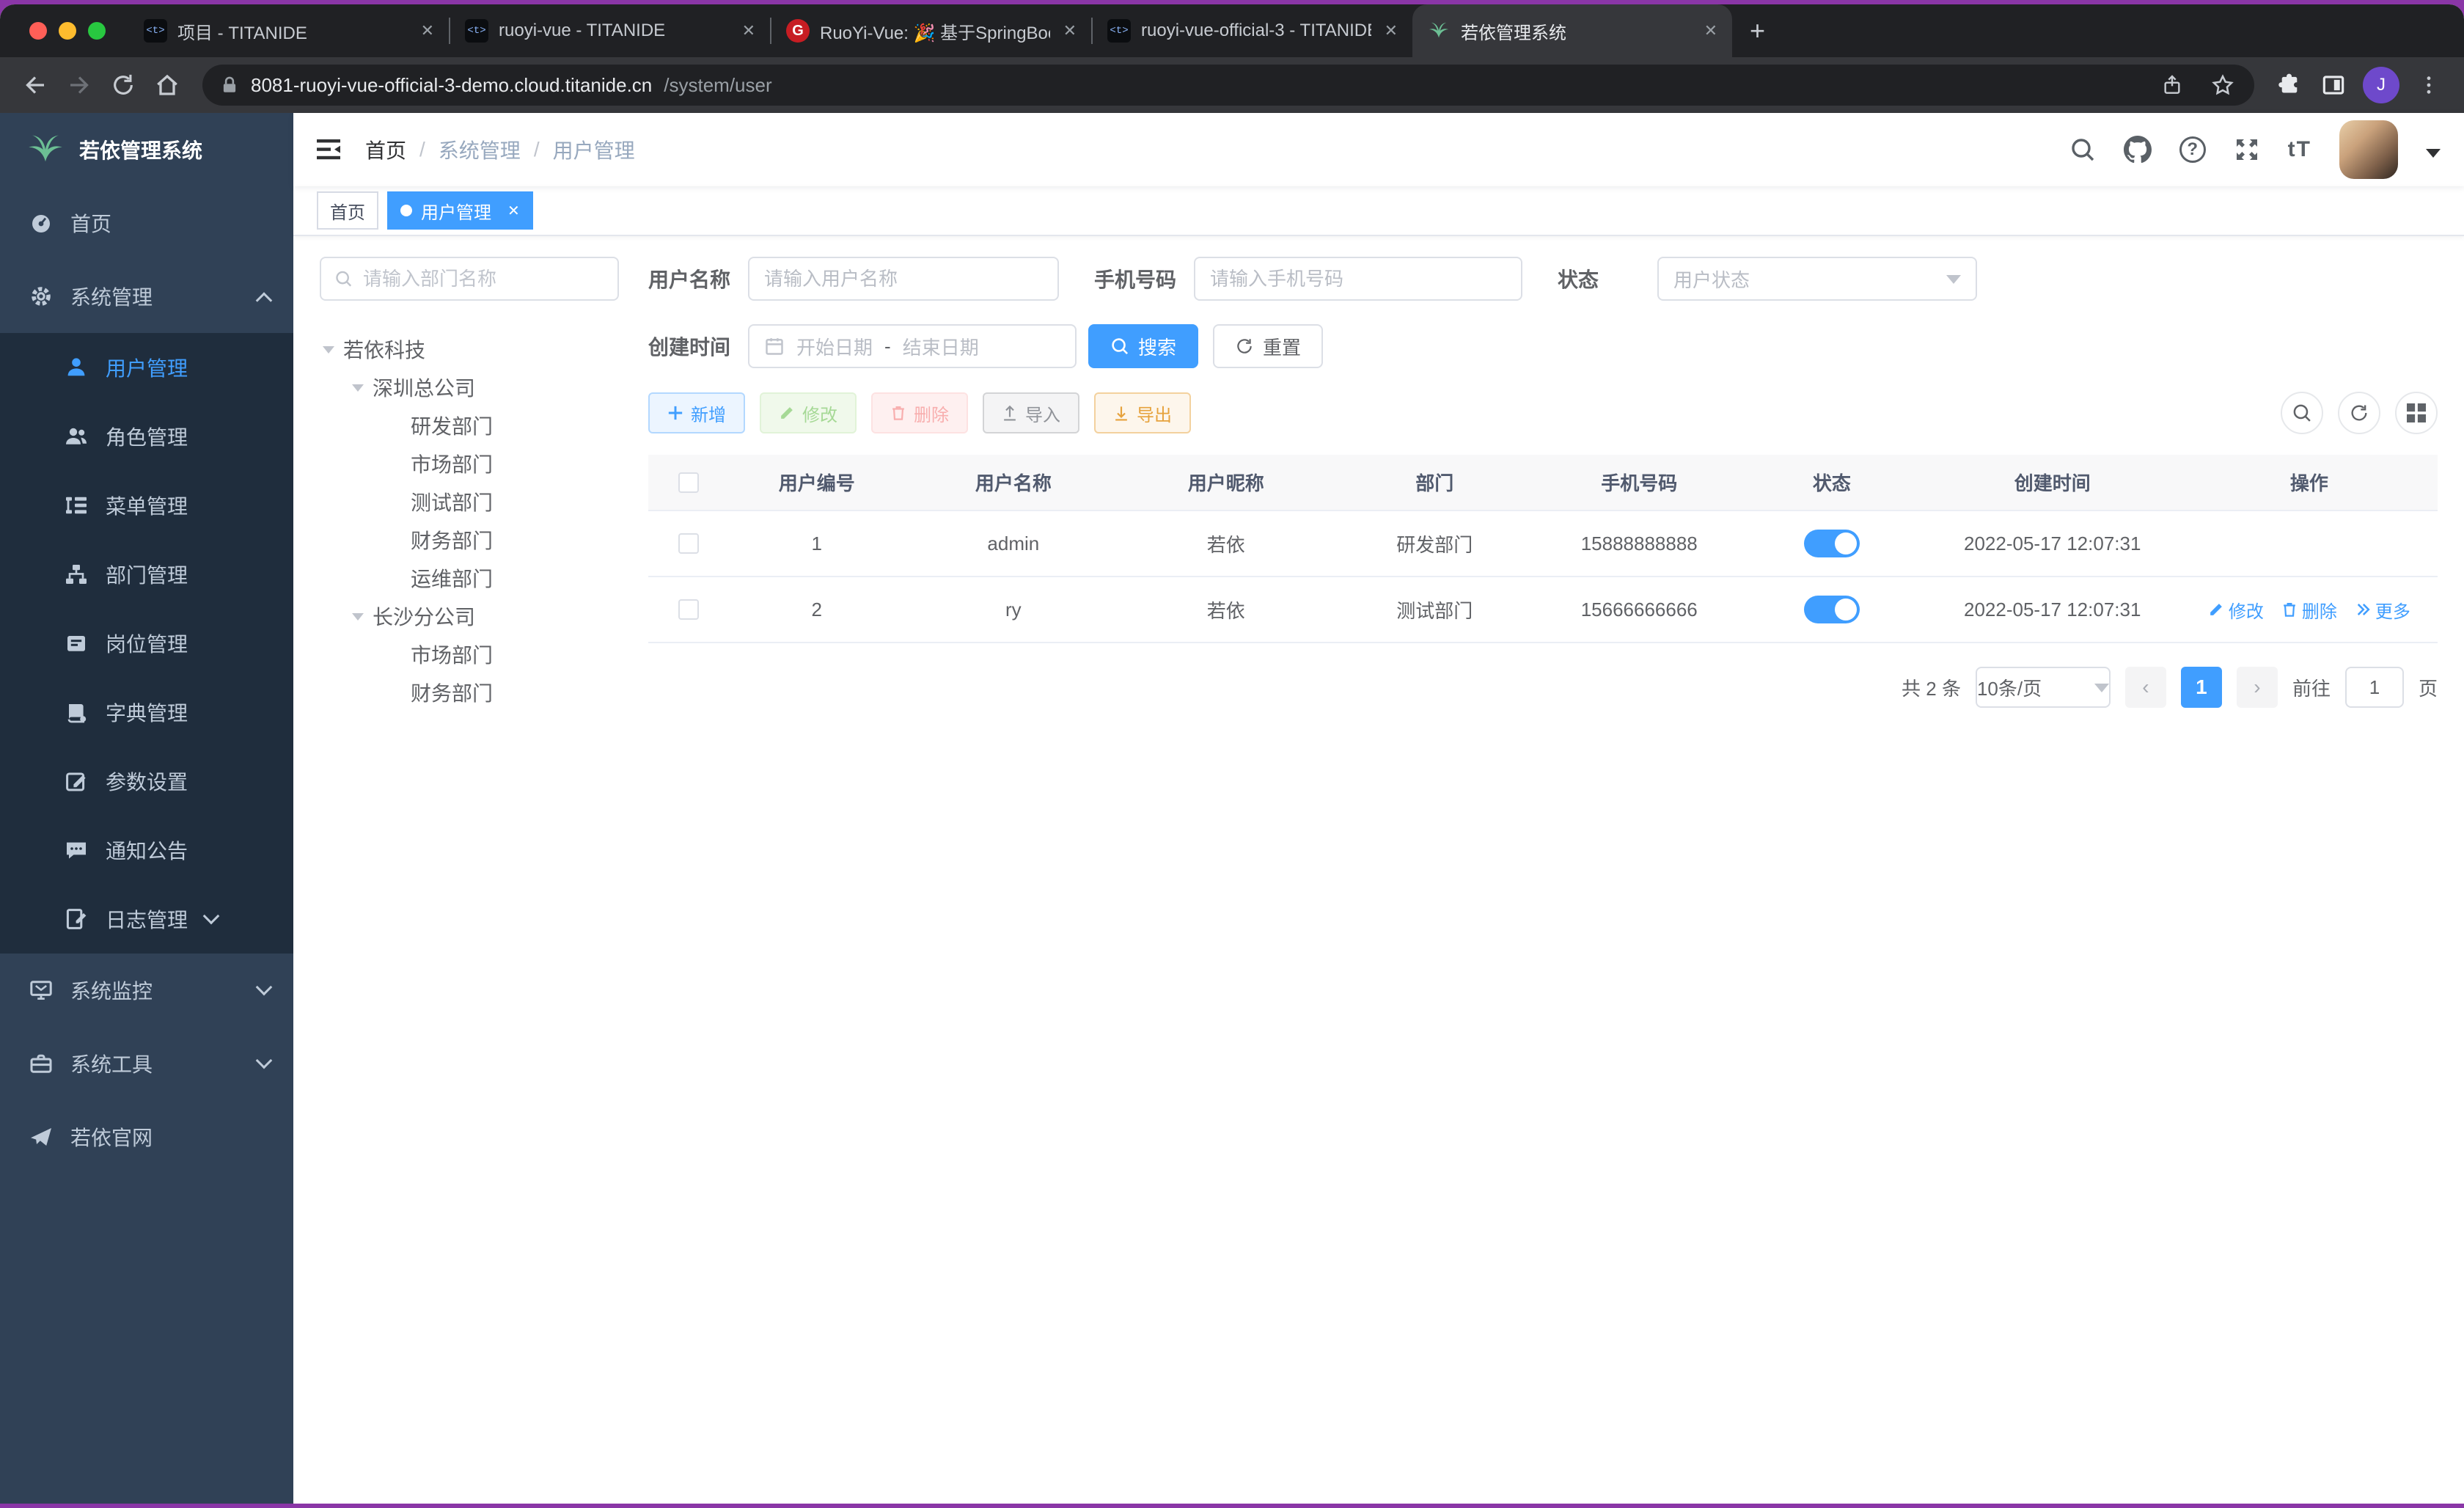  What do you see at coordinates (2302, 413) in the screenshot?
I see `show-search-toggle-button` at bounding box center [2302, 413].